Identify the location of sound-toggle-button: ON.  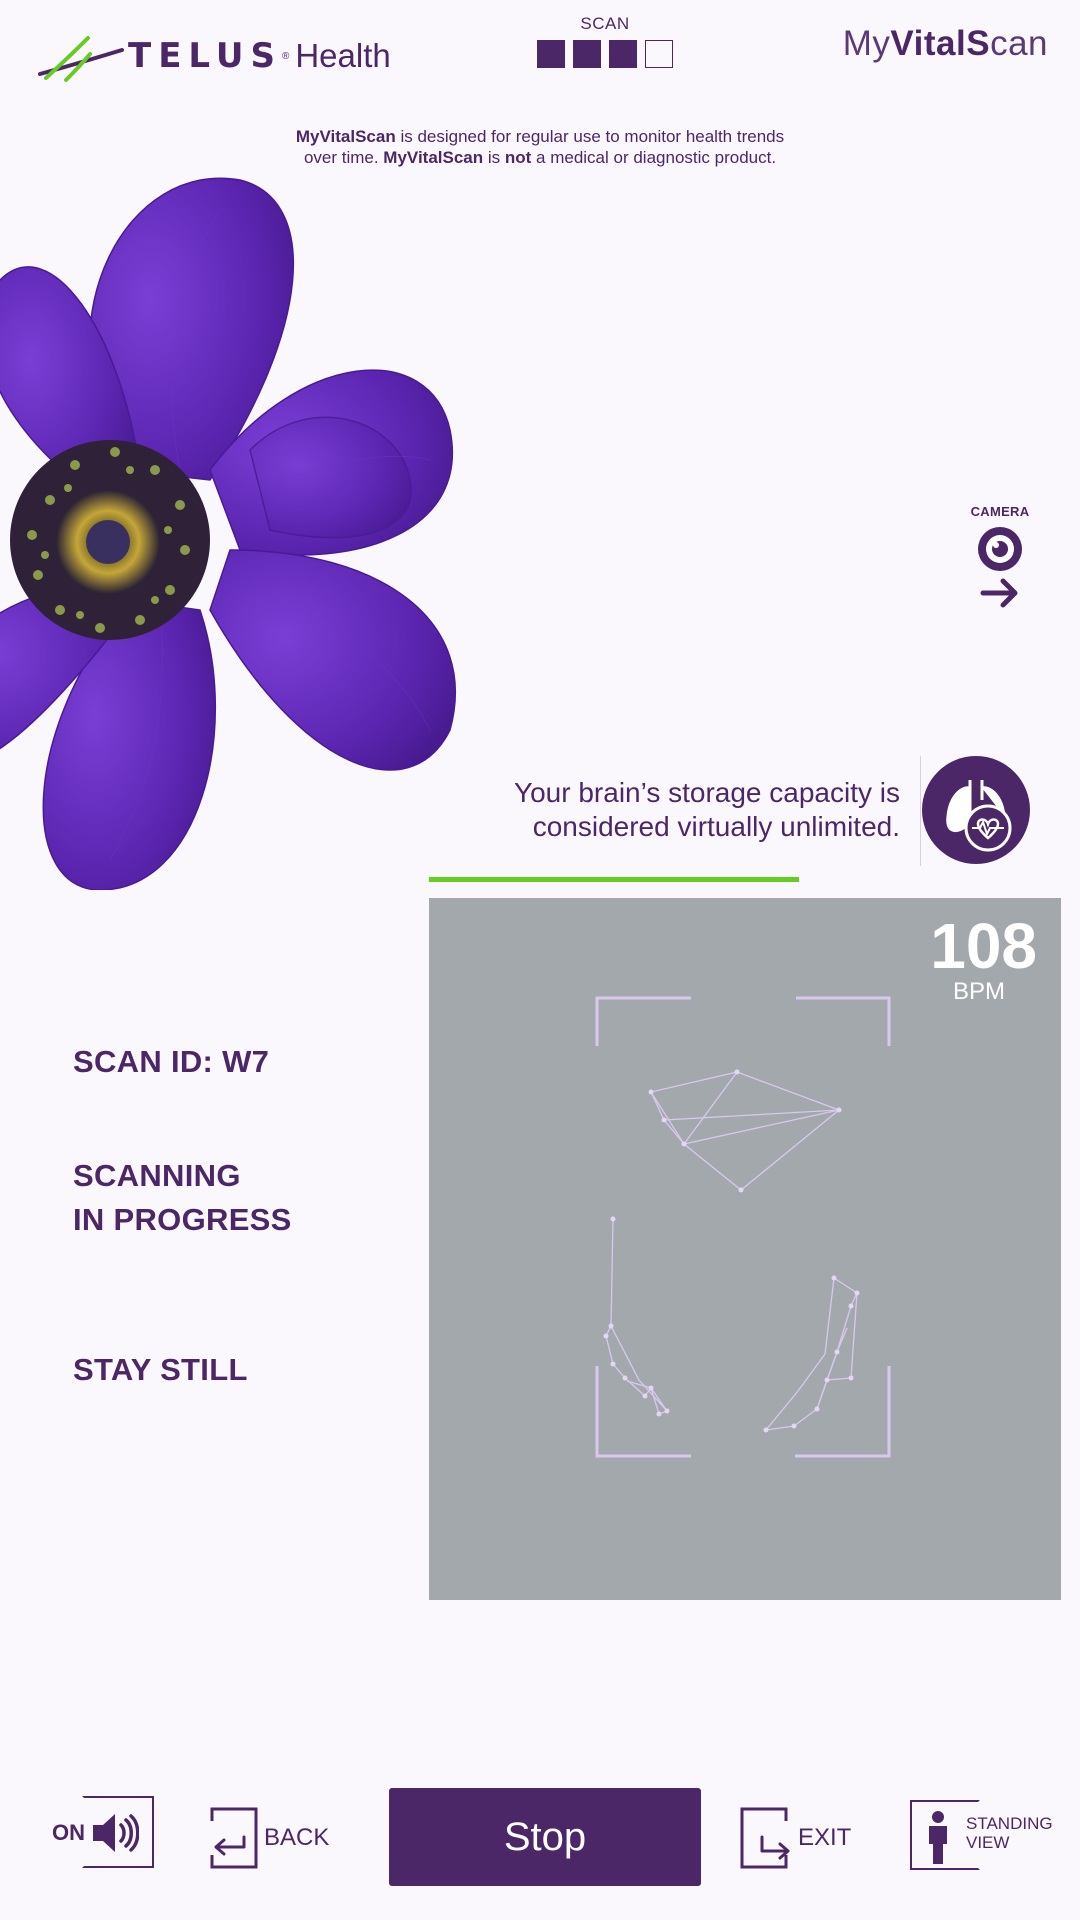
(104, 1833).